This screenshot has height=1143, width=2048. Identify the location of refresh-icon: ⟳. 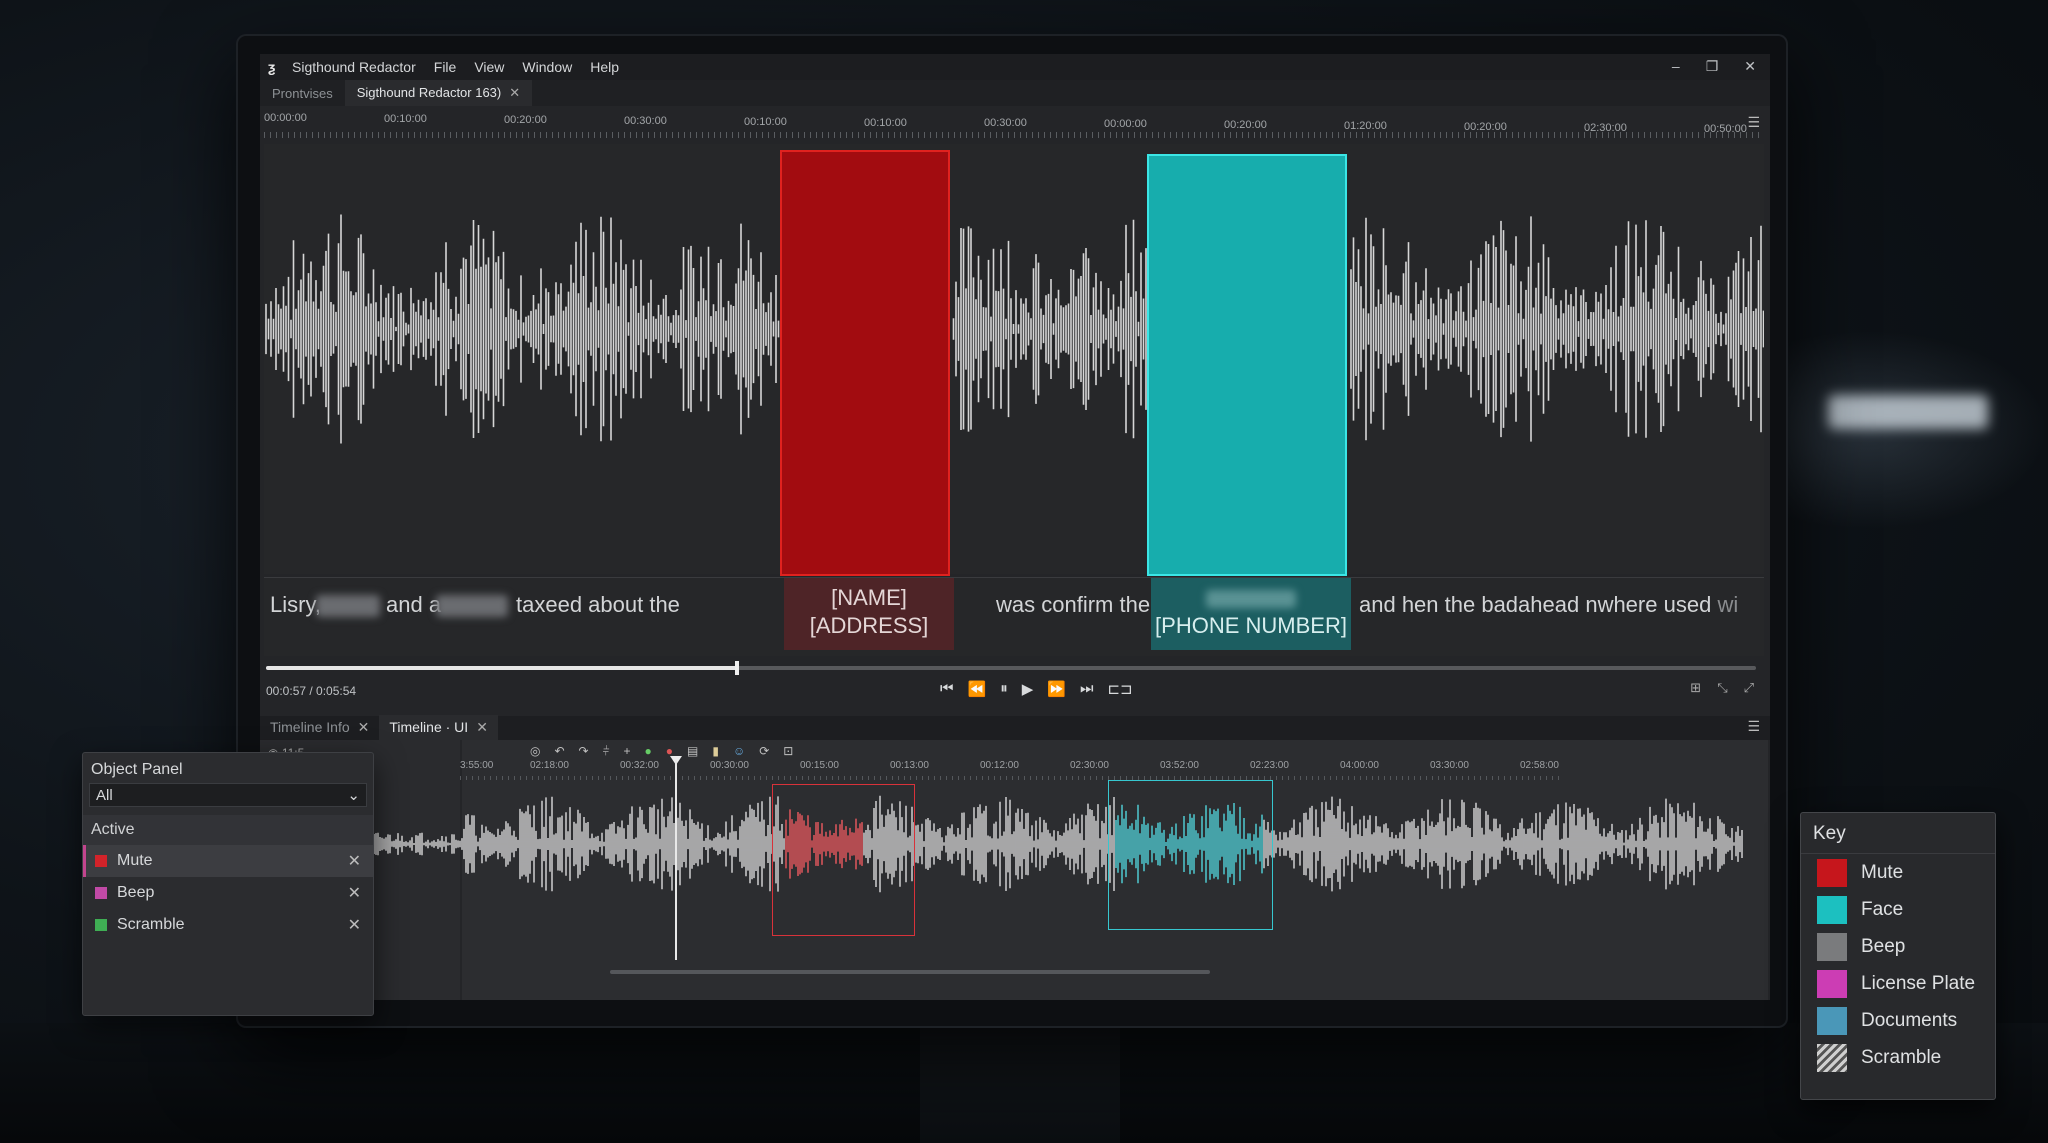
(764, 751).